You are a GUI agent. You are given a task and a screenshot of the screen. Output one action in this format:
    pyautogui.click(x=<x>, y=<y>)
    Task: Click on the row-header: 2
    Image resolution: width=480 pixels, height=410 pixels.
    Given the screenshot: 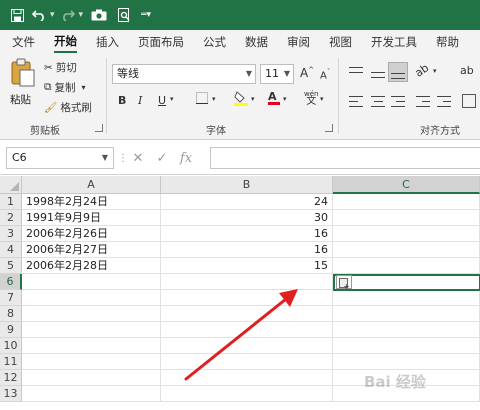 What is the action you would take?
    pyautogui.click(x=11, y=218)
    